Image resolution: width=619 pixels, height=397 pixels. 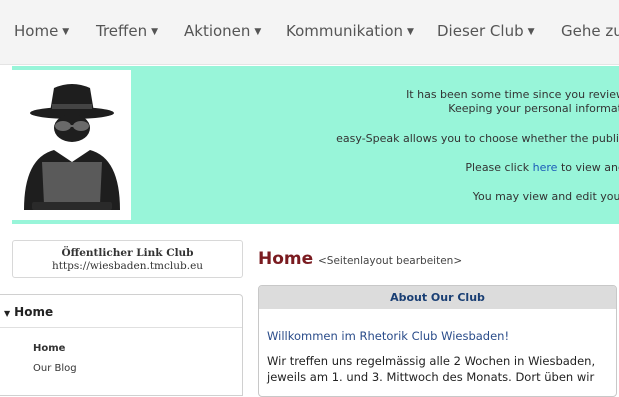 I want to click on nav-home-label: Home, so click(x=36, y=31).